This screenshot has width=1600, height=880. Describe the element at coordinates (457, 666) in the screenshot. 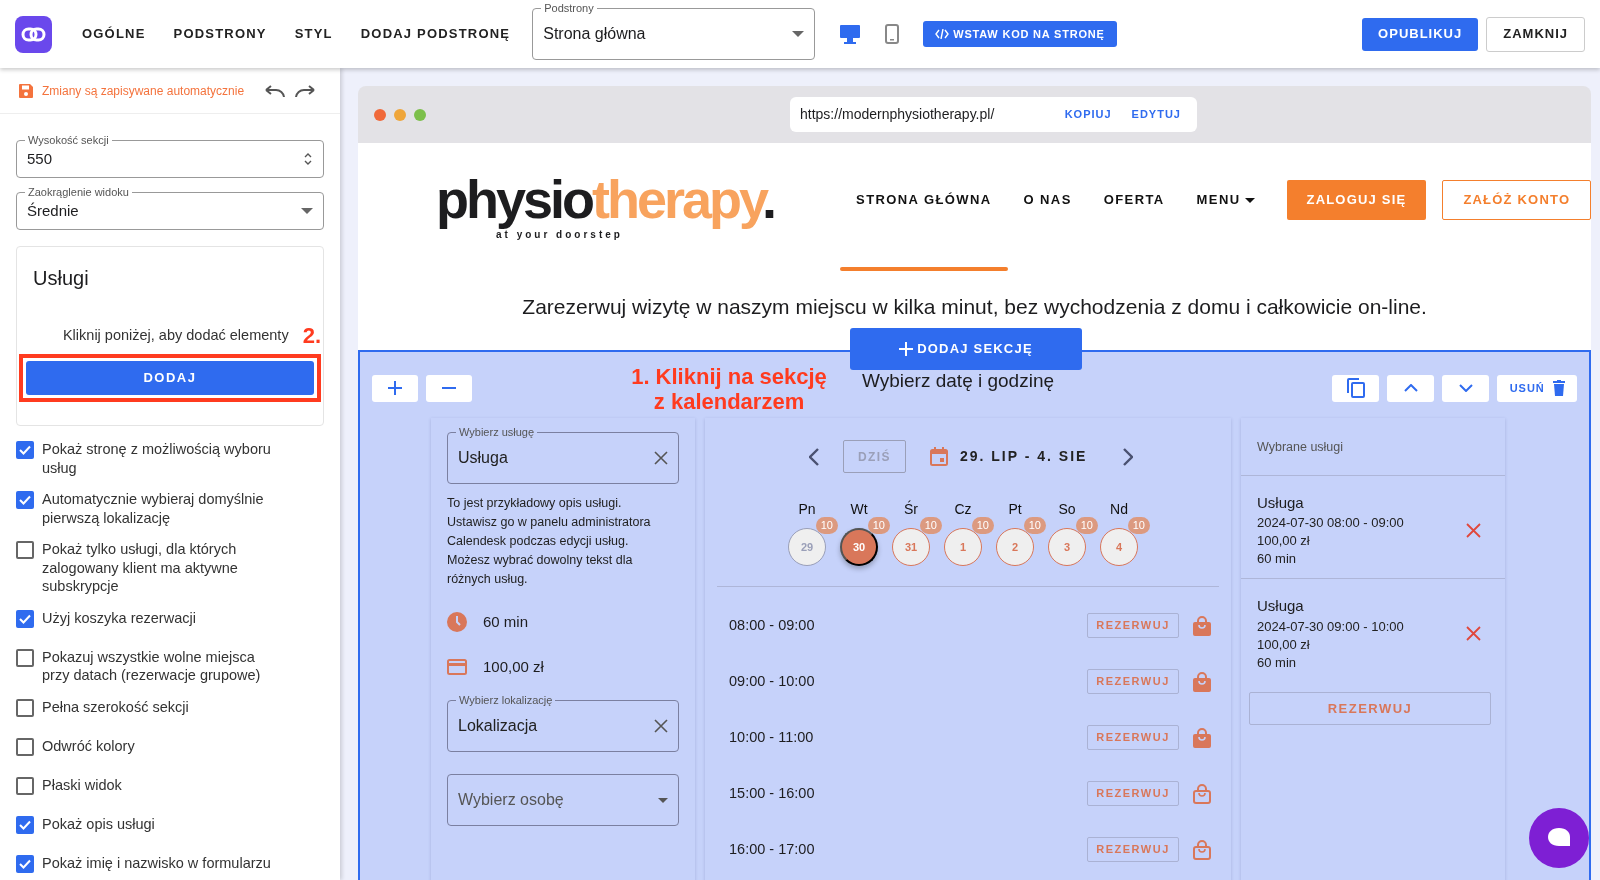

I see `card-icon` at that location.